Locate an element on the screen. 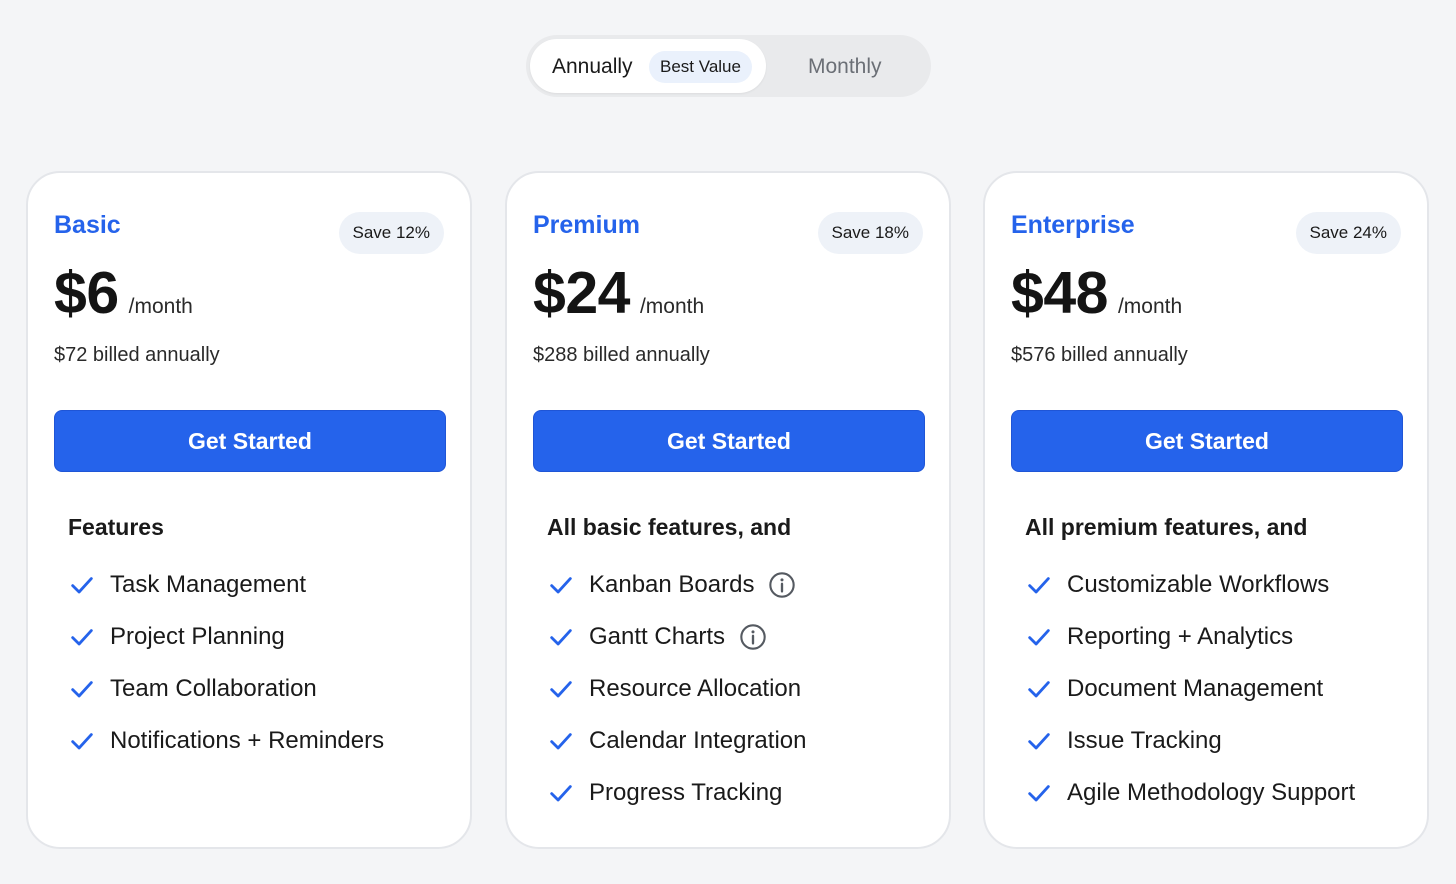 This screenshot has height=884, width=1456. feature-item: Progress Tracking is located at coordinates (676, 793).